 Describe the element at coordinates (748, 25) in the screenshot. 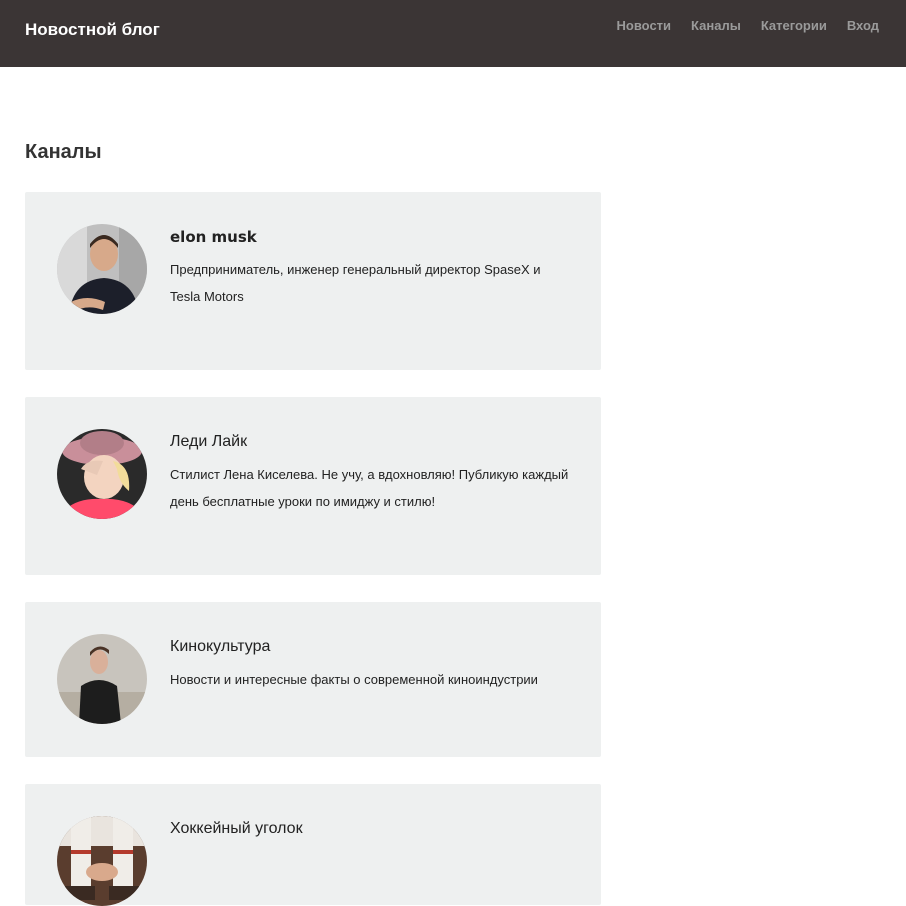

I see `nav-menu: Новости Каналы Категории Вход` at that location.